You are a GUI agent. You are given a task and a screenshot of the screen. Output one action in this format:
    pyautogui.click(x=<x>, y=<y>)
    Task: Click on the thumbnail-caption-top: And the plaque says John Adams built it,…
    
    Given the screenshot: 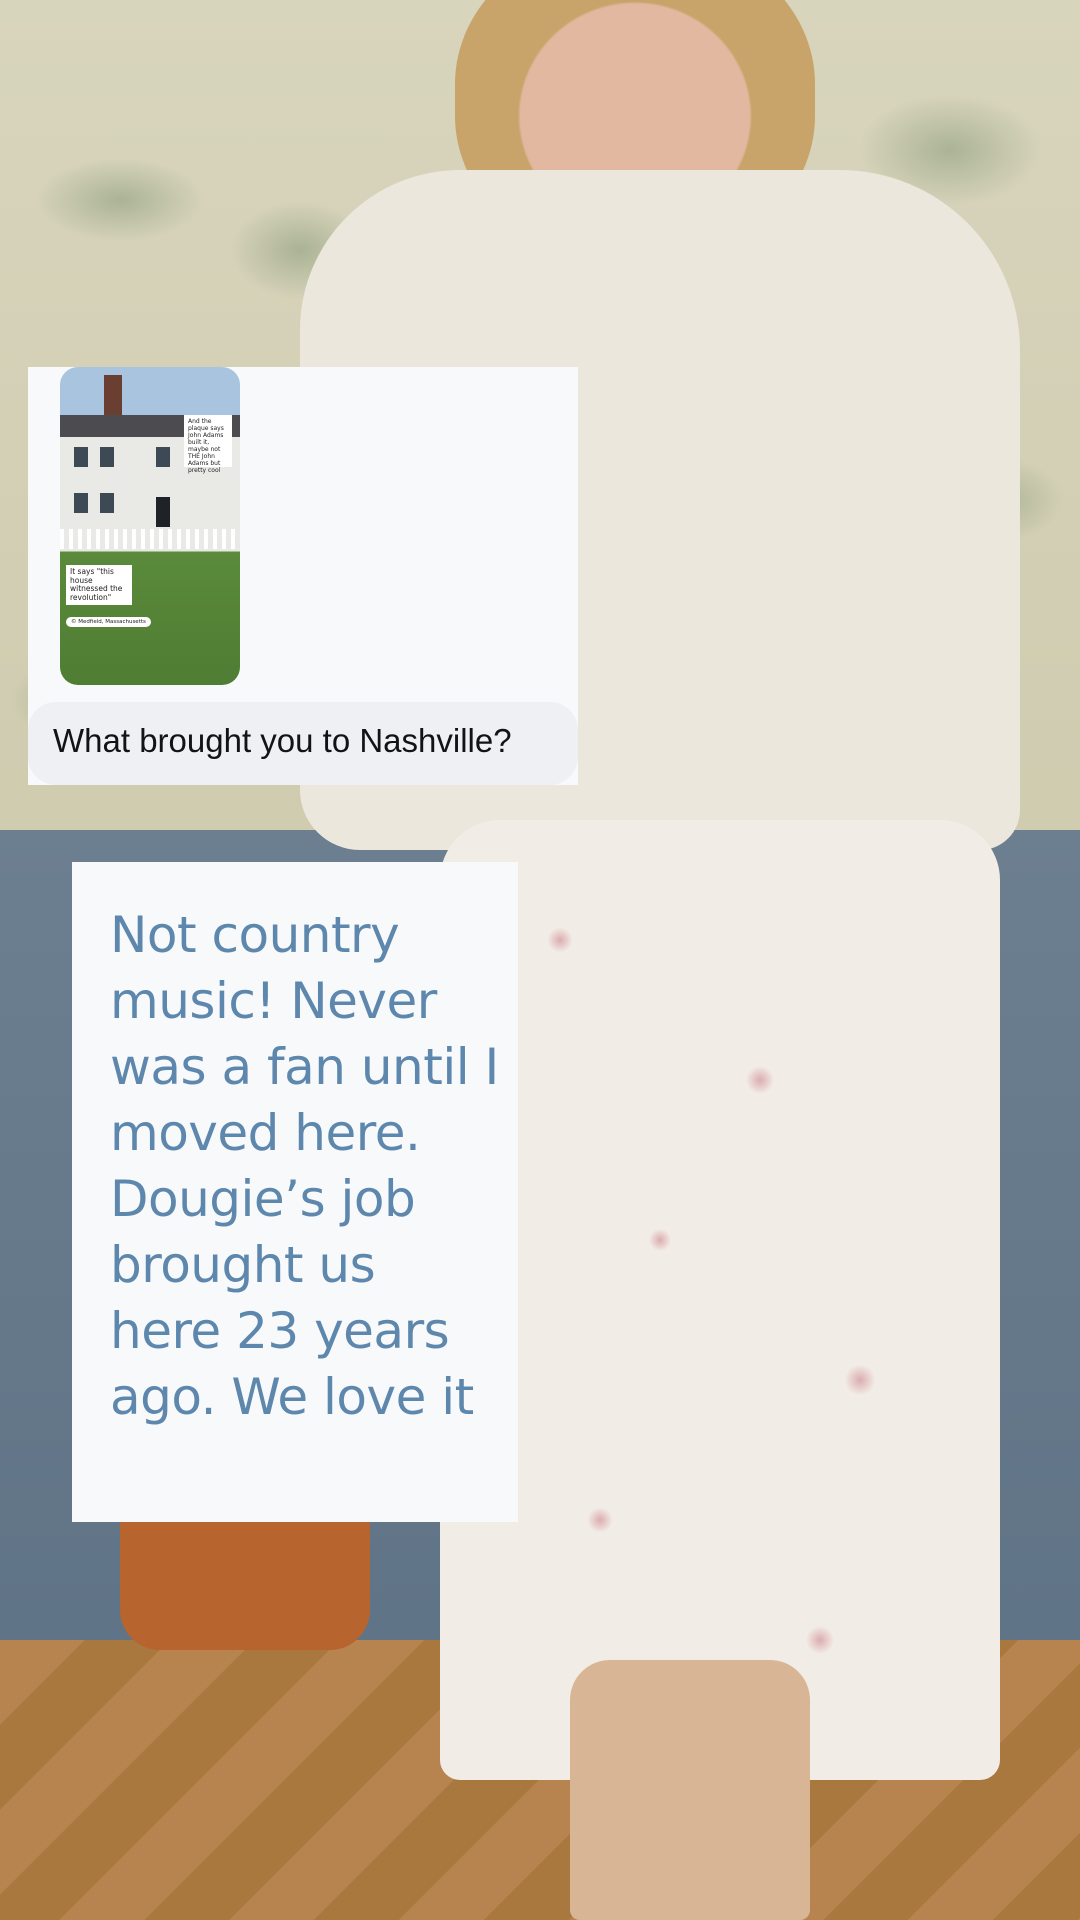 What is the action you would take?
    pyautogui.click(x=208, y=444)
    